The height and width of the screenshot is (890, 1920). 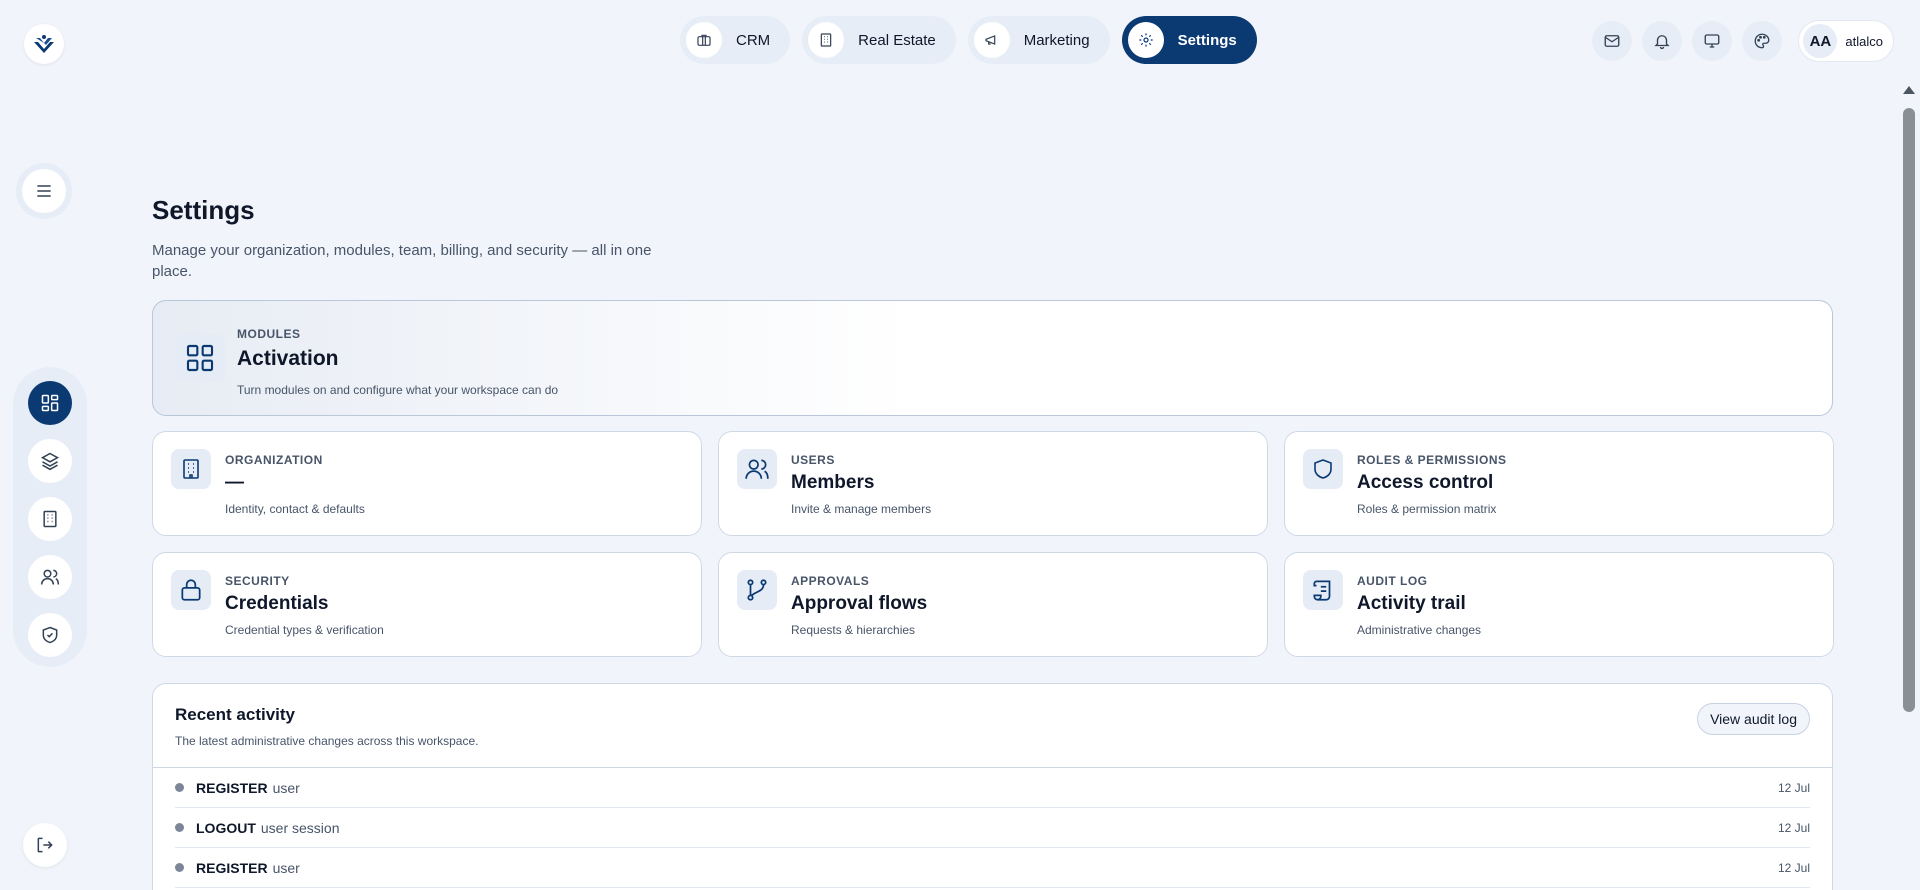 What do you see at coordinates (993, 483) in the screenshot?
I see `users-card: USERS Members Invite & manage members` at bounding box center [993, 483].